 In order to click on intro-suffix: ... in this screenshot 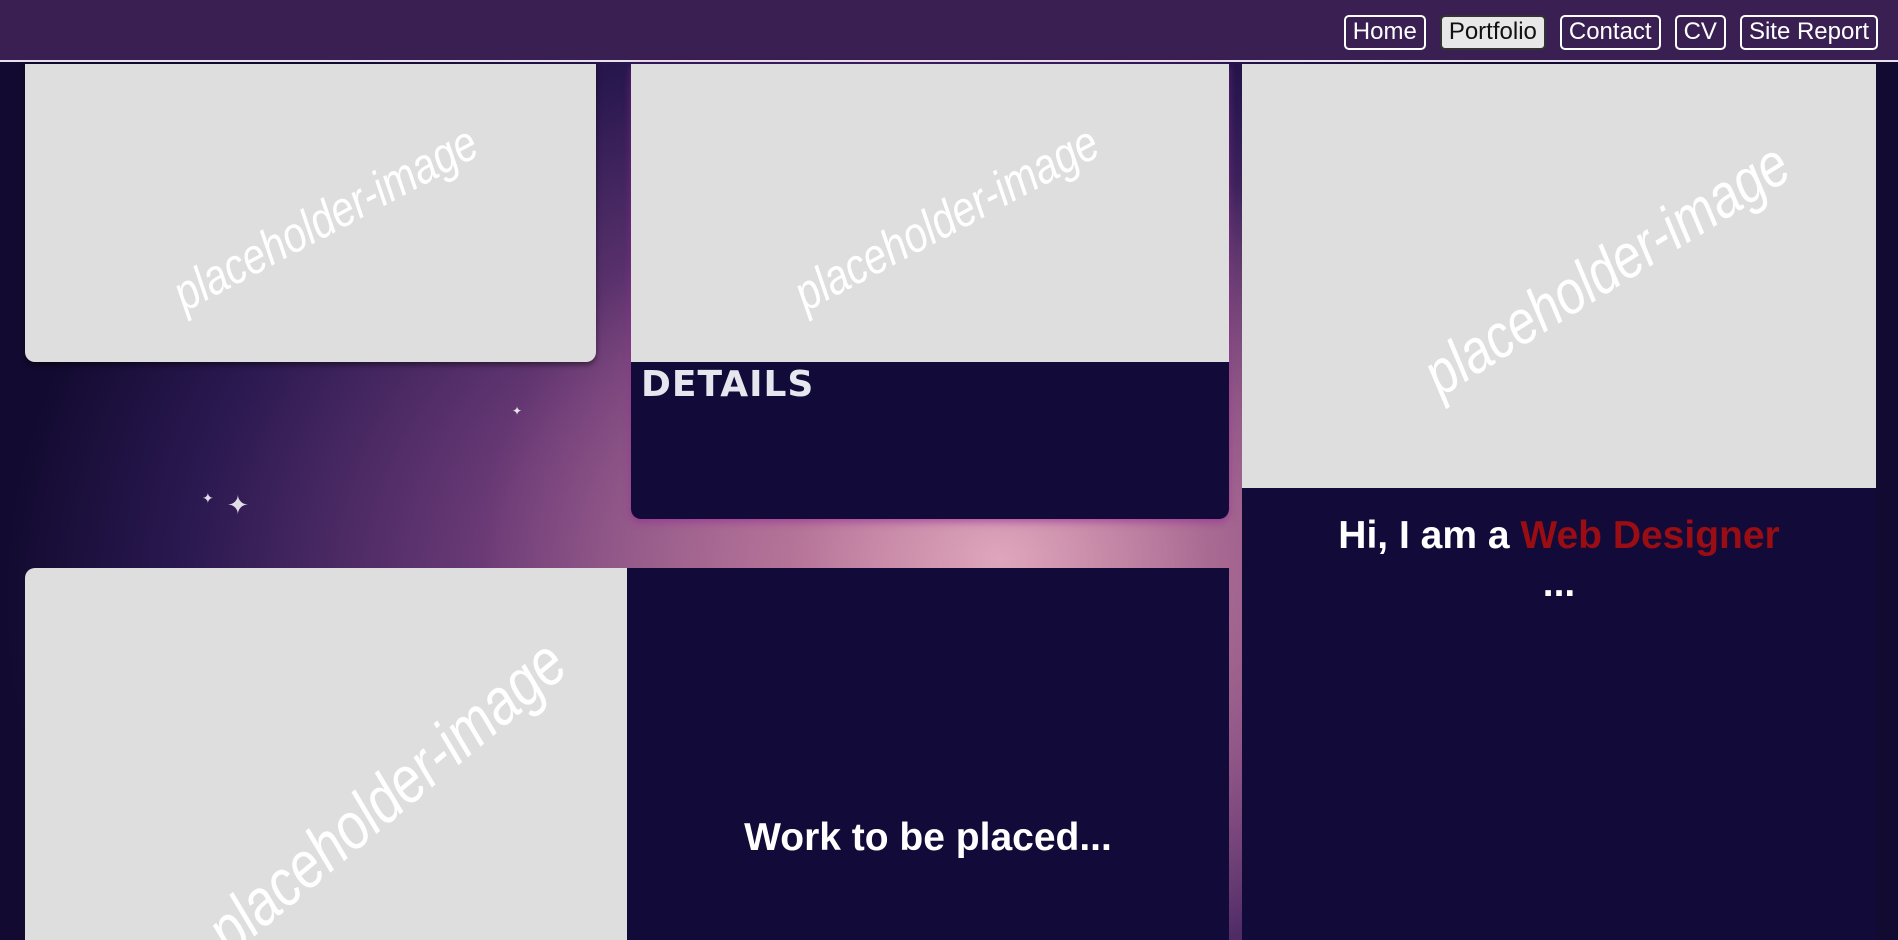, I will do `click(1559, 583)`.